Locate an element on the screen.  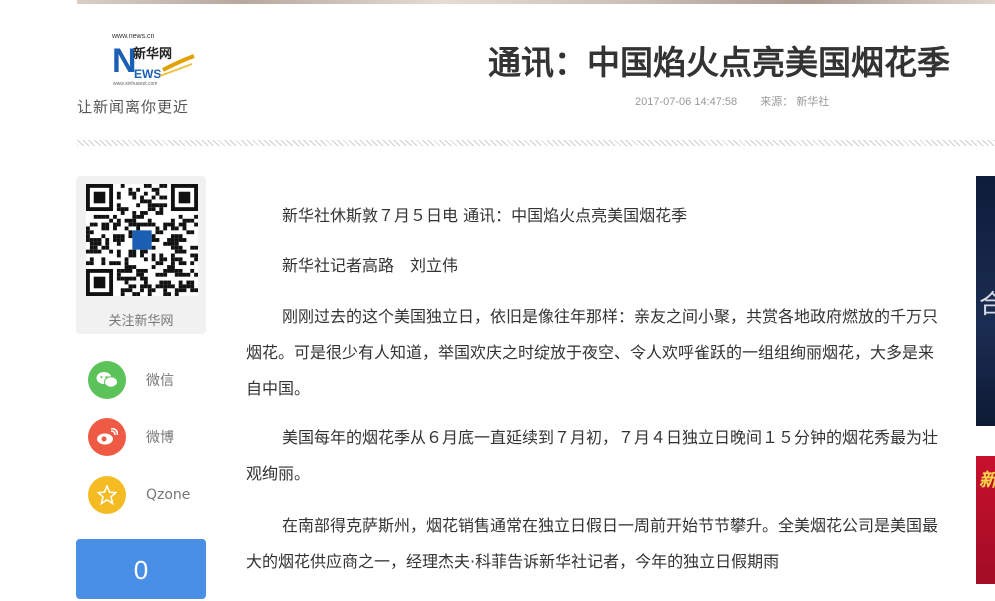
share-qzone-label: Qzone is located at coordinates (168, 495).